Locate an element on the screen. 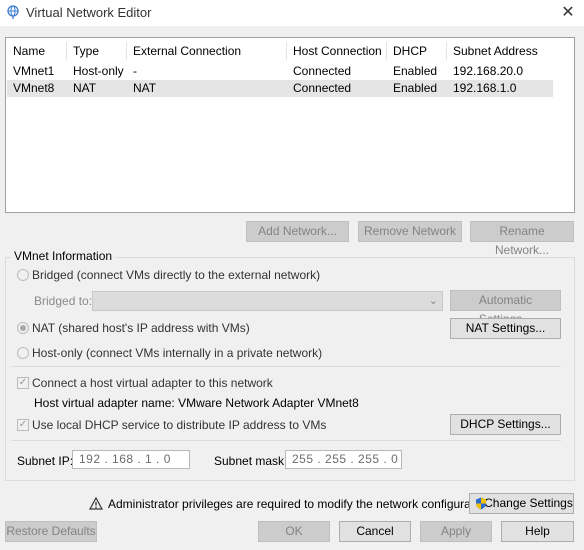  subnet-mask-field: 255 . 255 . 255 . 0 is located at coordinates (343, 459).